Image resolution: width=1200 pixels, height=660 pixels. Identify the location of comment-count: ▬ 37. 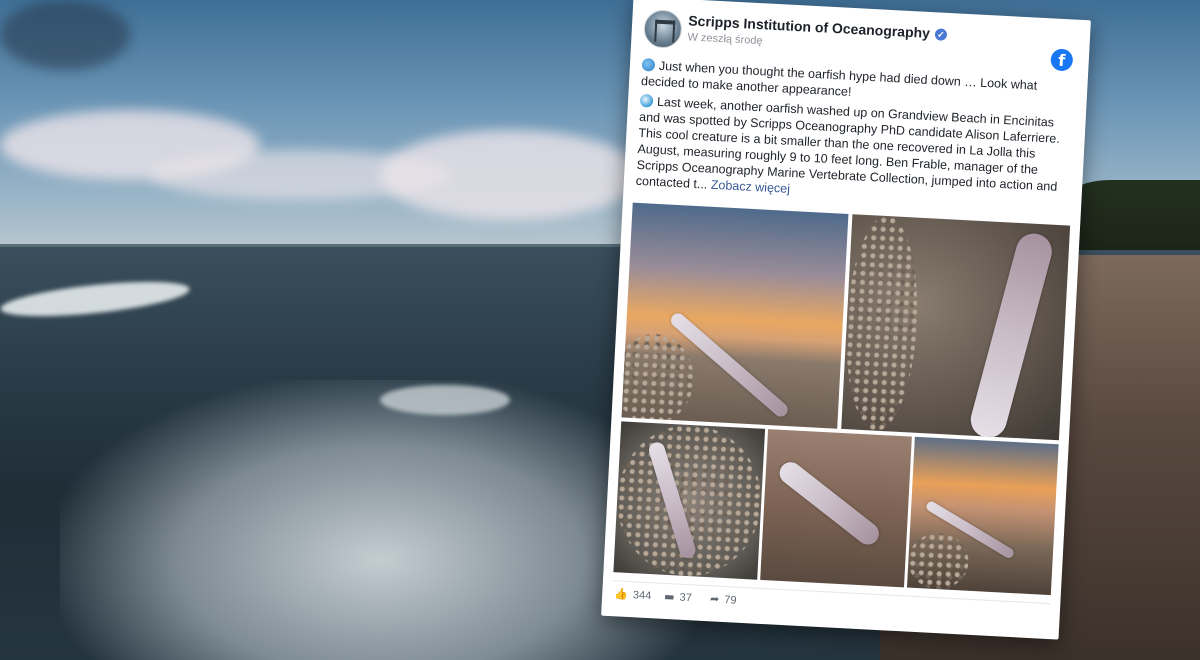
(678, 597).